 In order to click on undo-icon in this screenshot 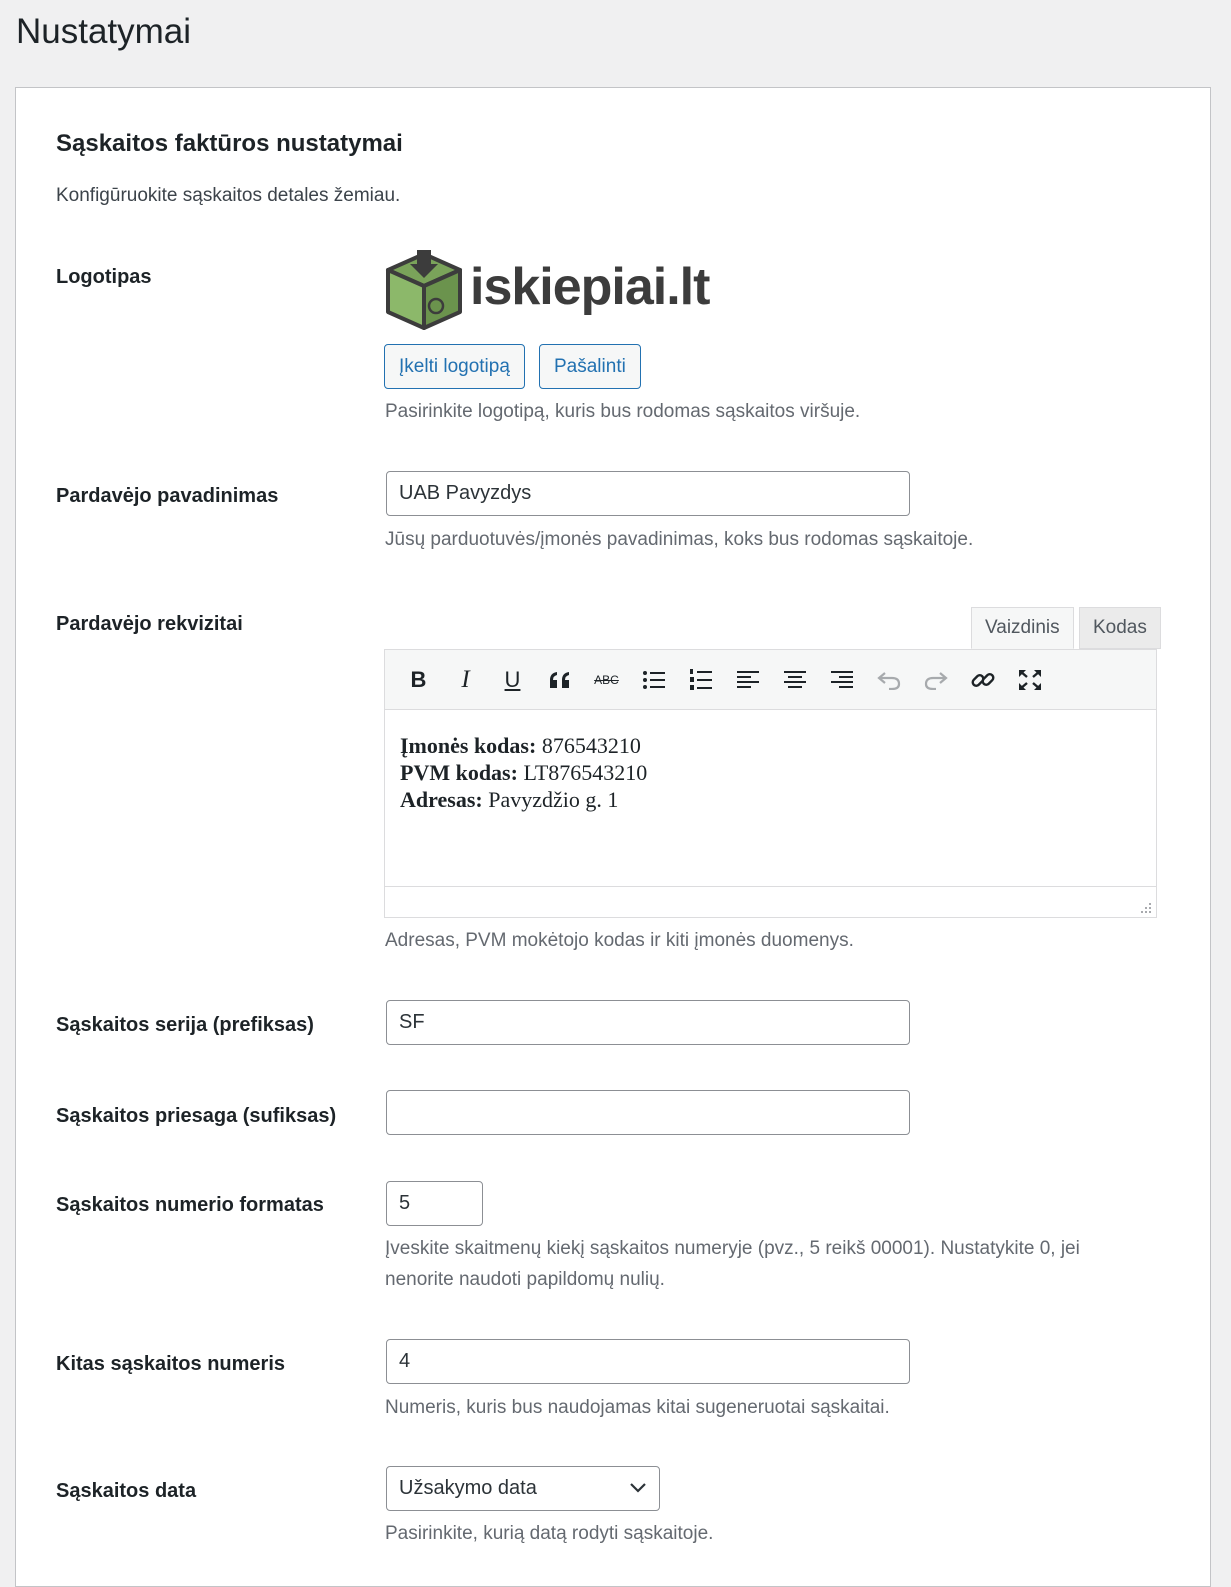, I will do `click(888, 680)`.